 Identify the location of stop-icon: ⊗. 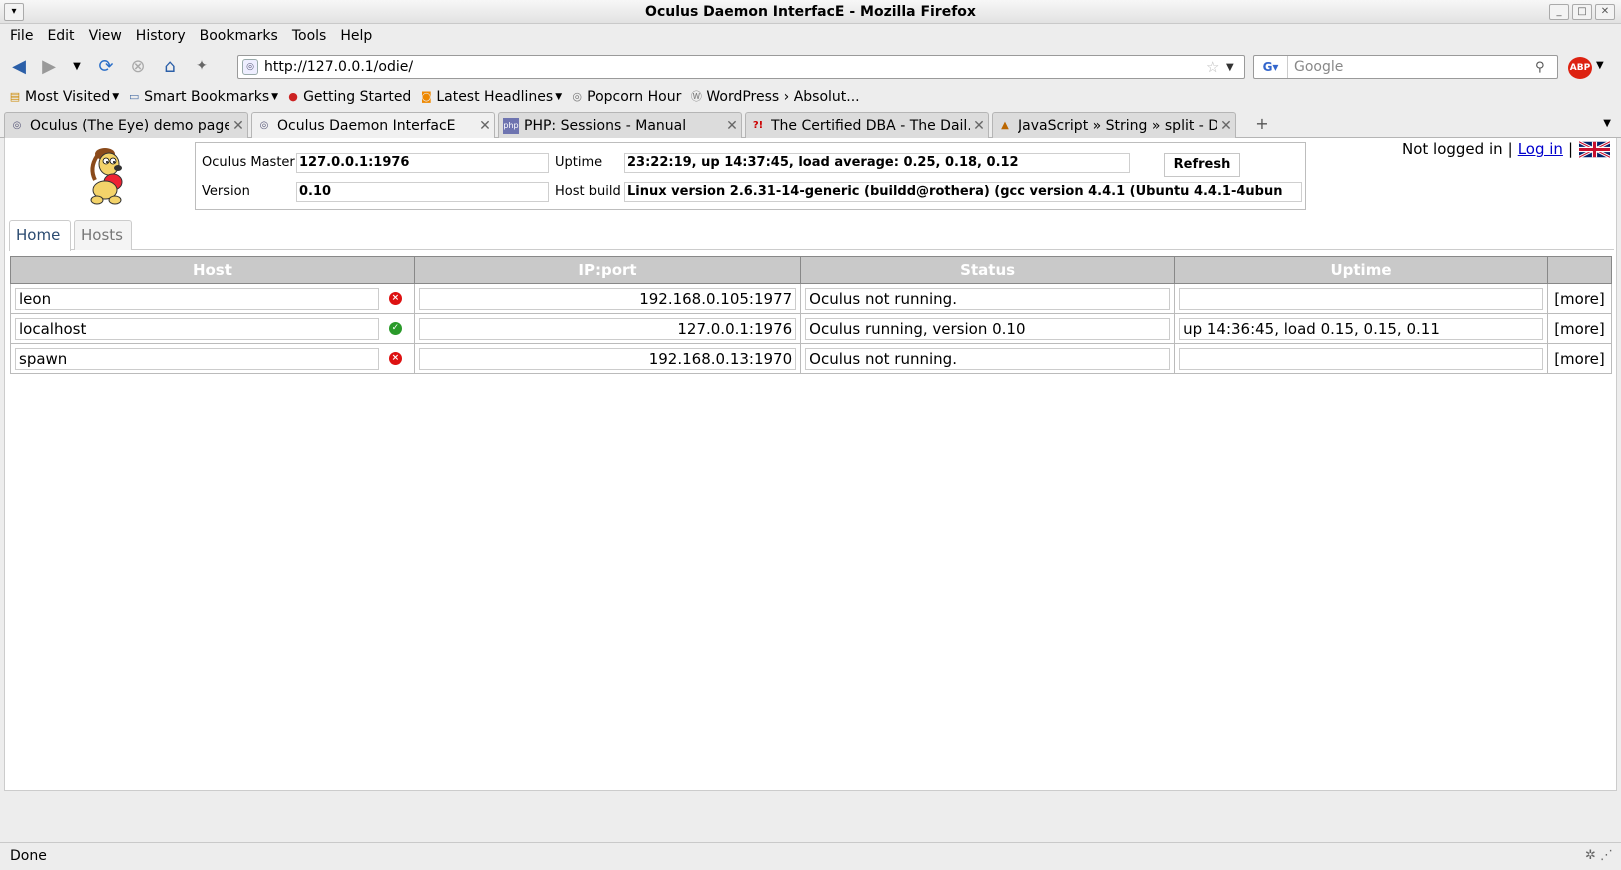
(138, 66).